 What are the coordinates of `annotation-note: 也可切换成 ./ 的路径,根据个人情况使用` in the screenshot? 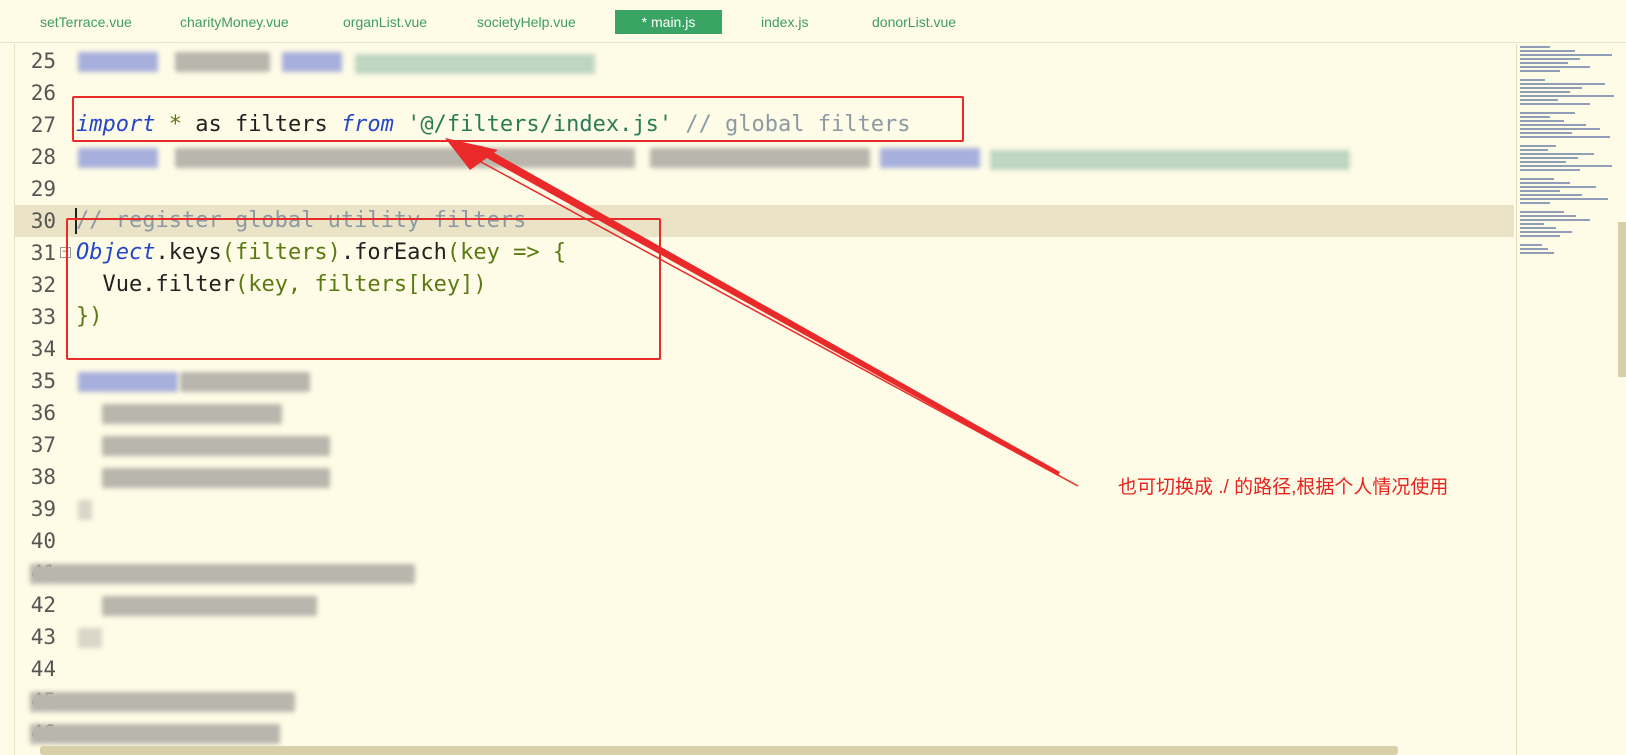 It's located at (1283, 487).